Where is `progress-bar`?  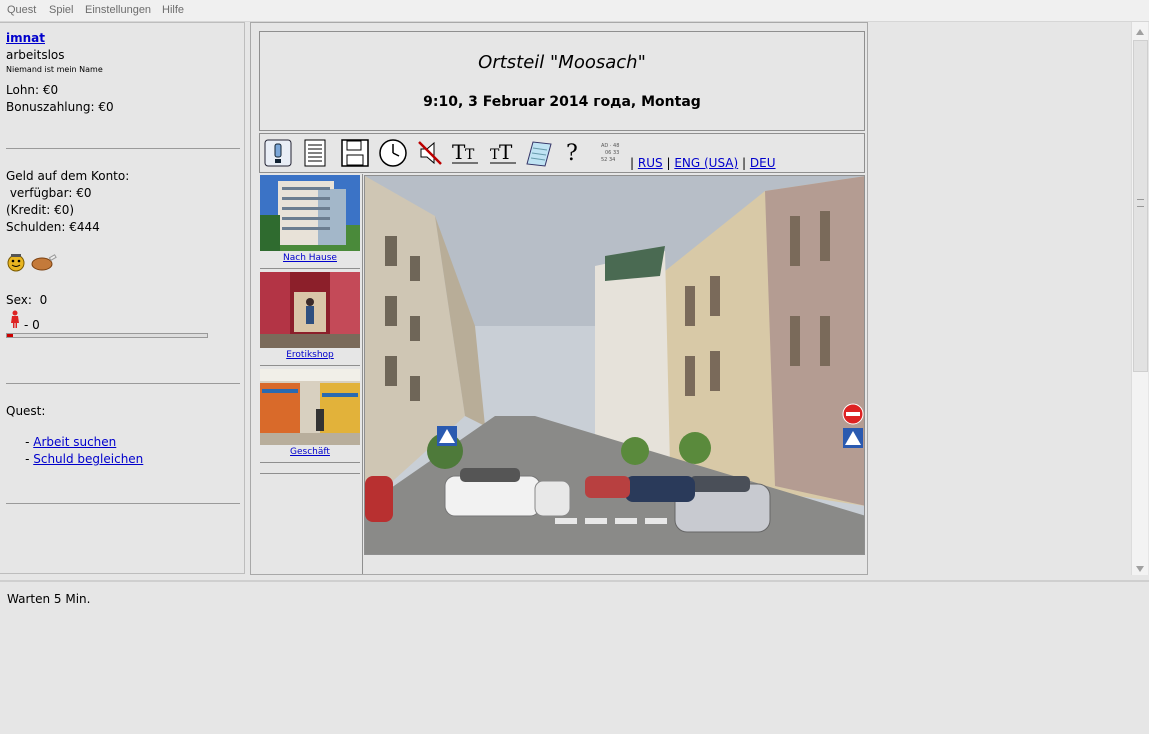 progress-bar is located at coordinates (107, 335).